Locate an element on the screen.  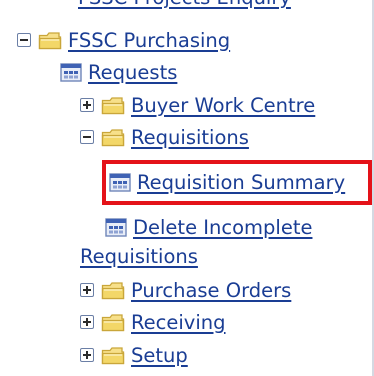
tree-item-fssc-projects-enquiry: FSSC Projects Enquiry is located at coordinates (184, 5).